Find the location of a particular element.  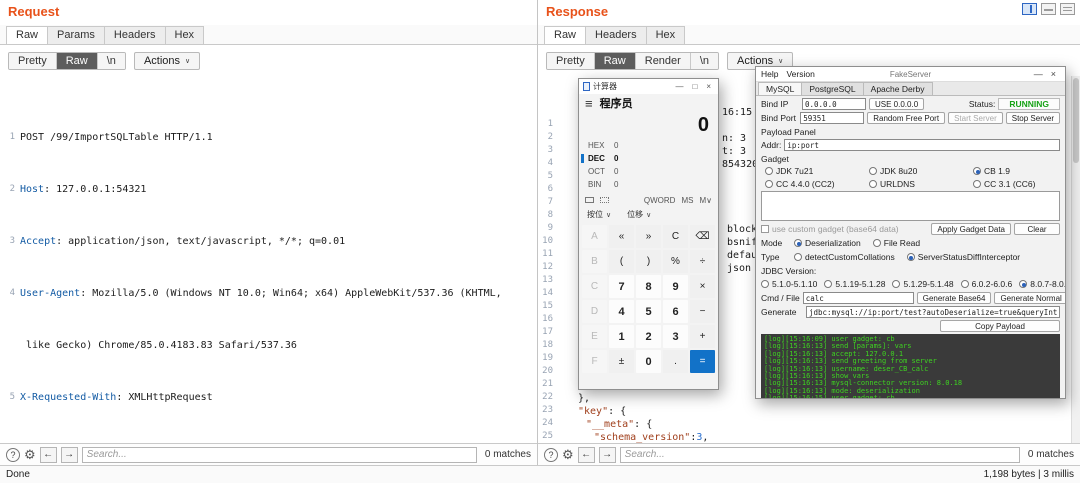

calculator-key: ⌫ is located at coordinates (702, 236).